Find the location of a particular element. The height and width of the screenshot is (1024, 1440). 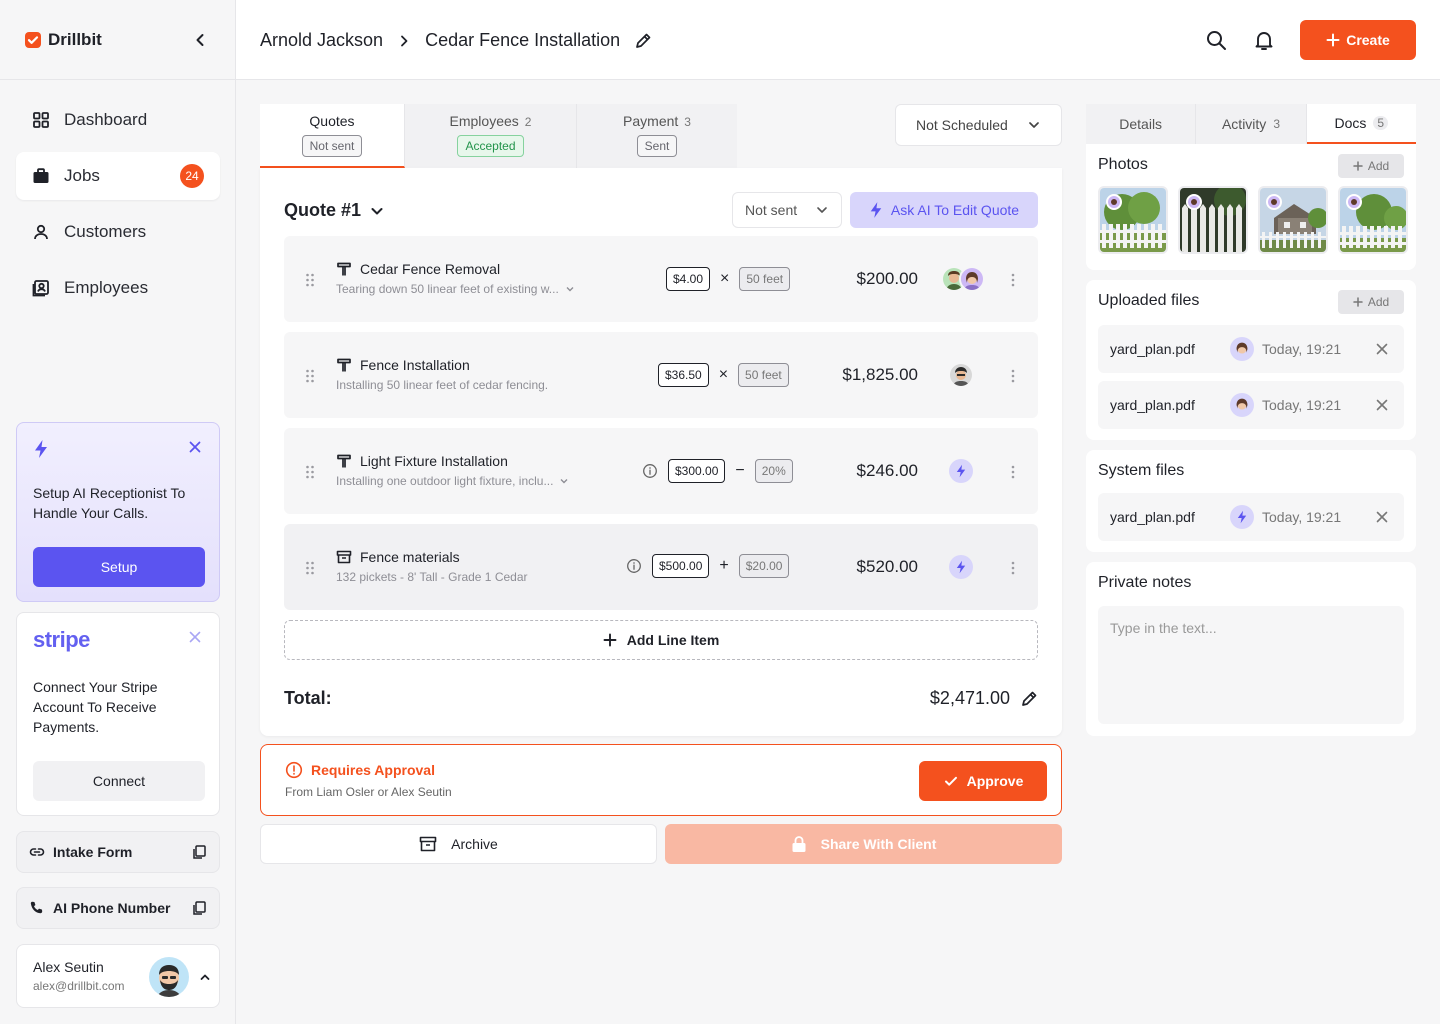

unit-price-chip: $36.50 is located at coordinates (683, 375).